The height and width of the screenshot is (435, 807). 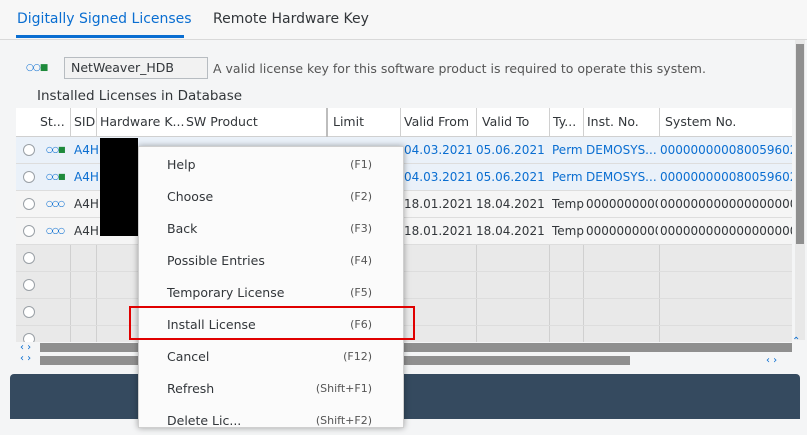 I want to click on col-header-system-no: System No., so click(x=700, y=121).